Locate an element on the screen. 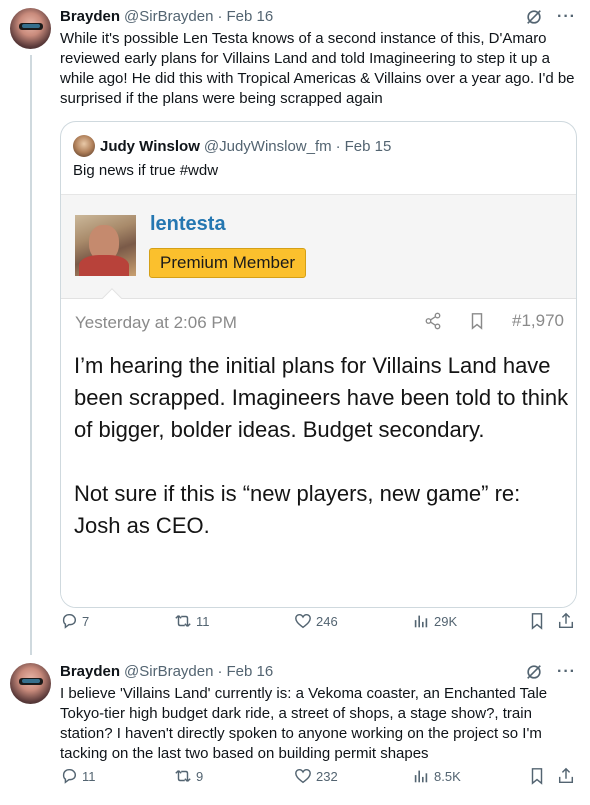  reply-count: 11 is located at coordinates (89, 776).